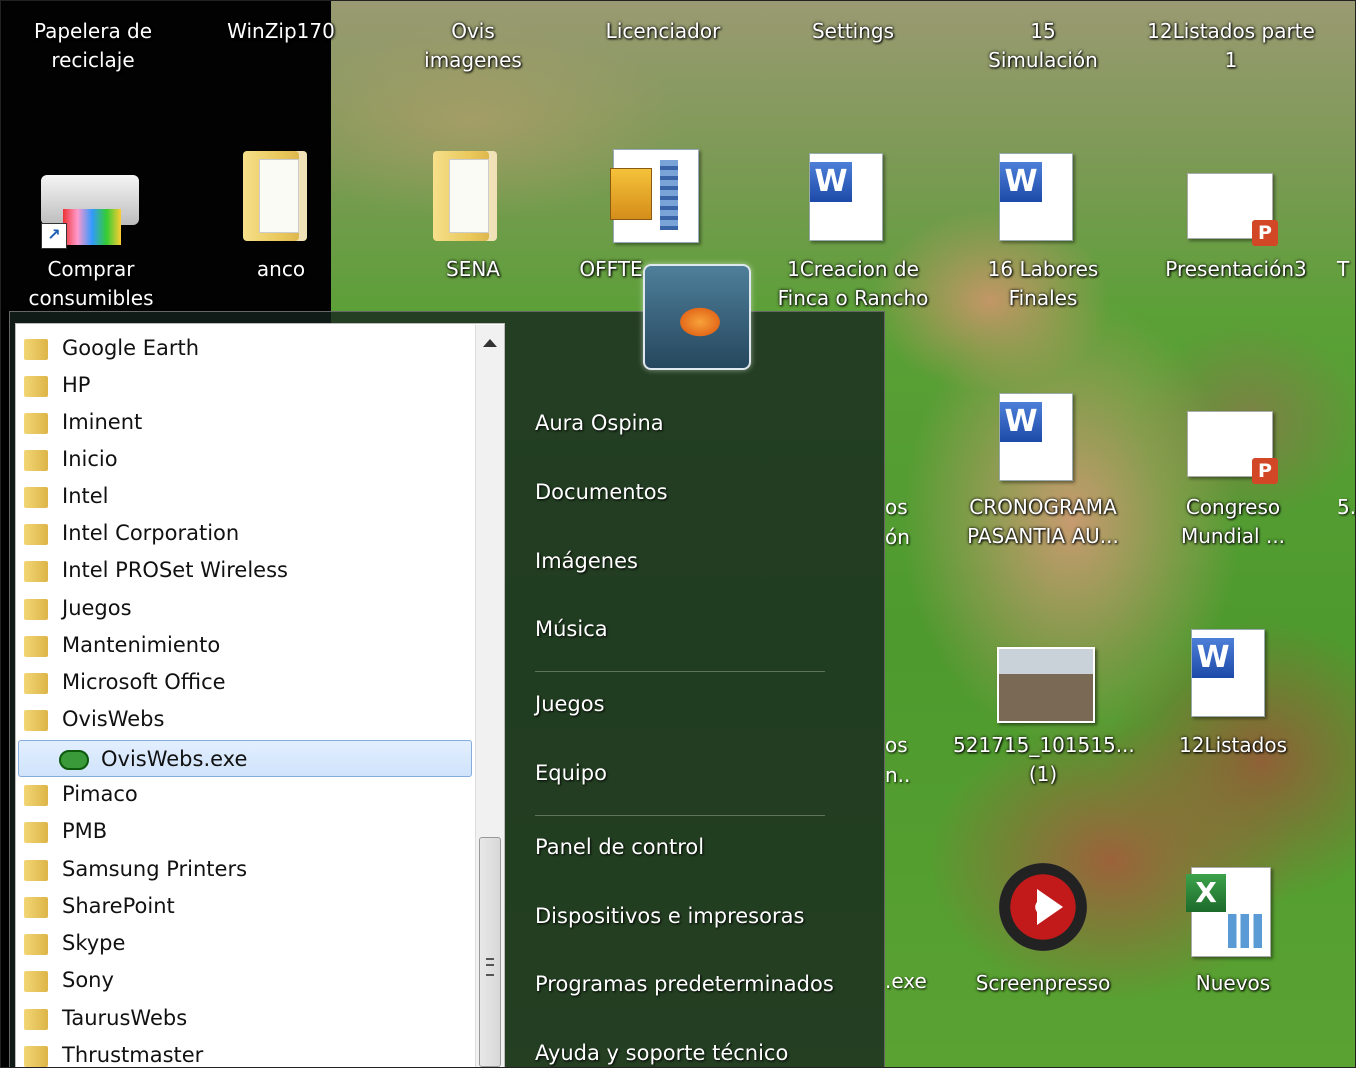  I want to click on desktop-icon-label: 16 Labores Finales, so click(1043, 283).